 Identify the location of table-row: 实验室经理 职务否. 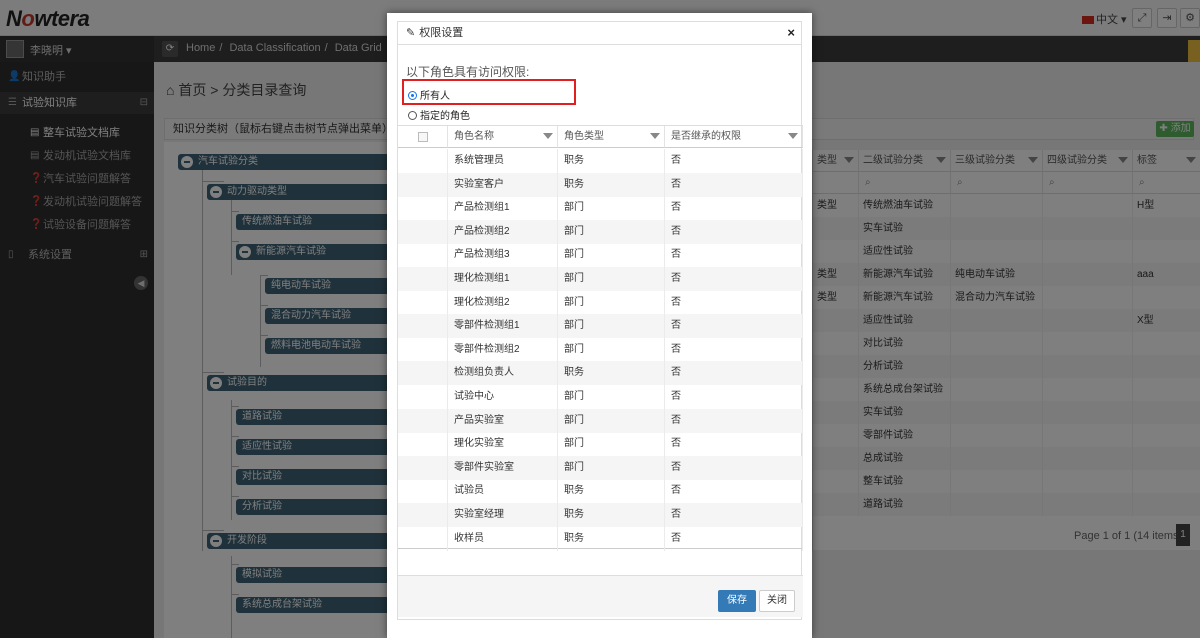
(600, 515).